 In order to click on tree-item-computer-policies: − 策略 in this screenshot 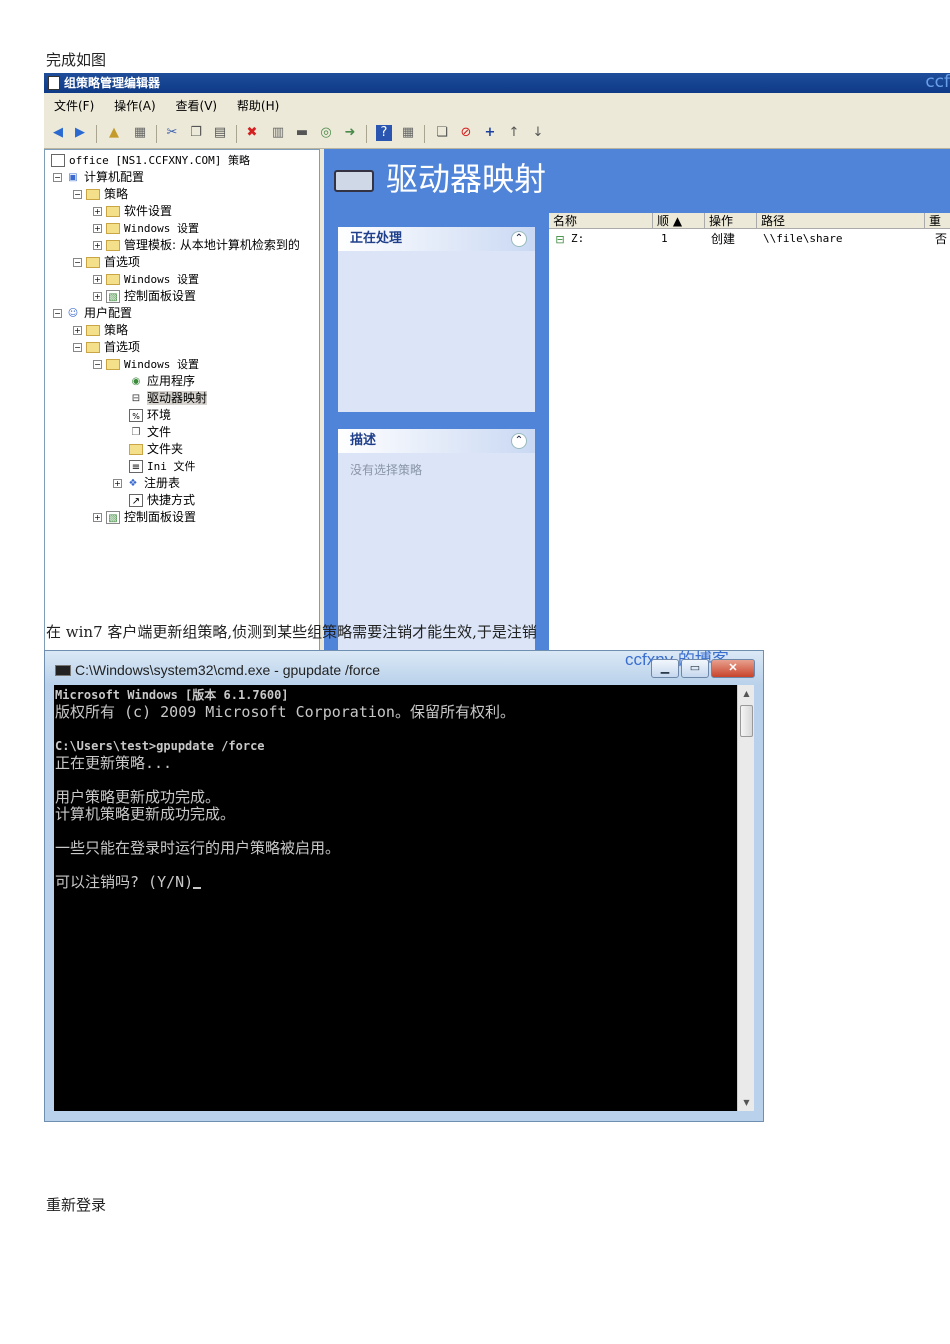, I will do `click(100, 194)`.